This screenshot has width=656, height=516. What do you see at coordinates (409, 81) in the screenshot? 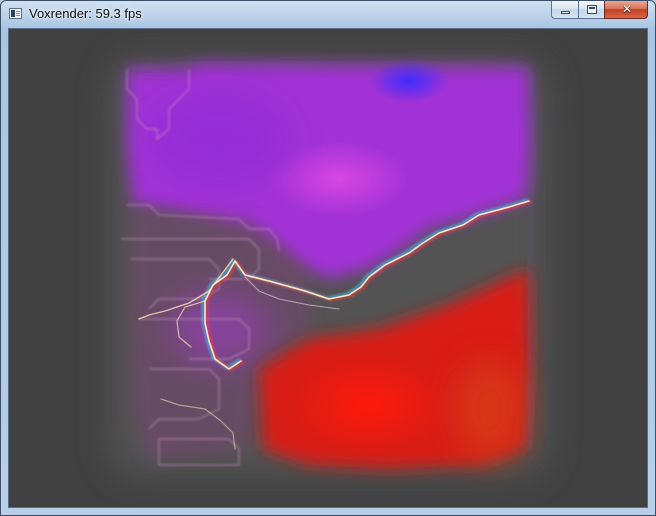
I see `volume-blue-highlight` at bounding box center [409, 81].